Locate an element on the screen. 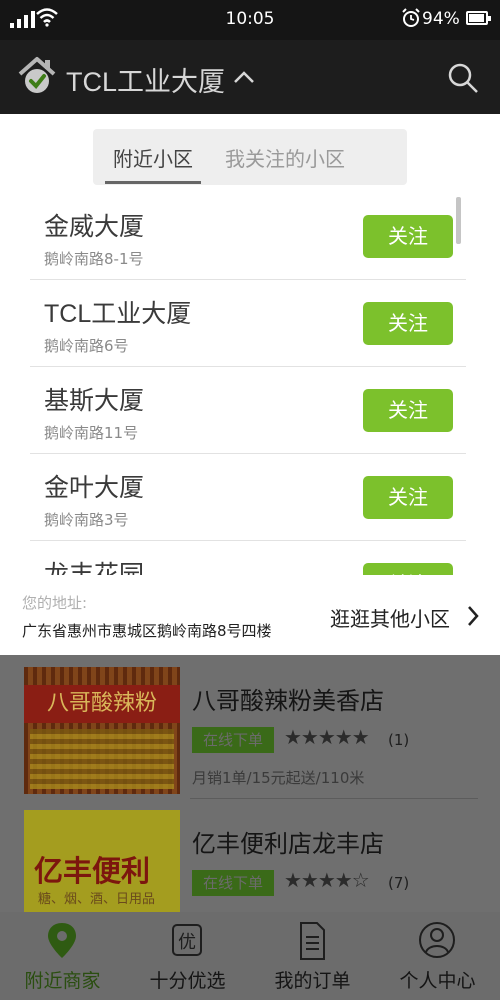 Image resolution: width=500 pixels, height=1000 pixels. nav-label: 我的订单 is located at coordinates (312, 981).